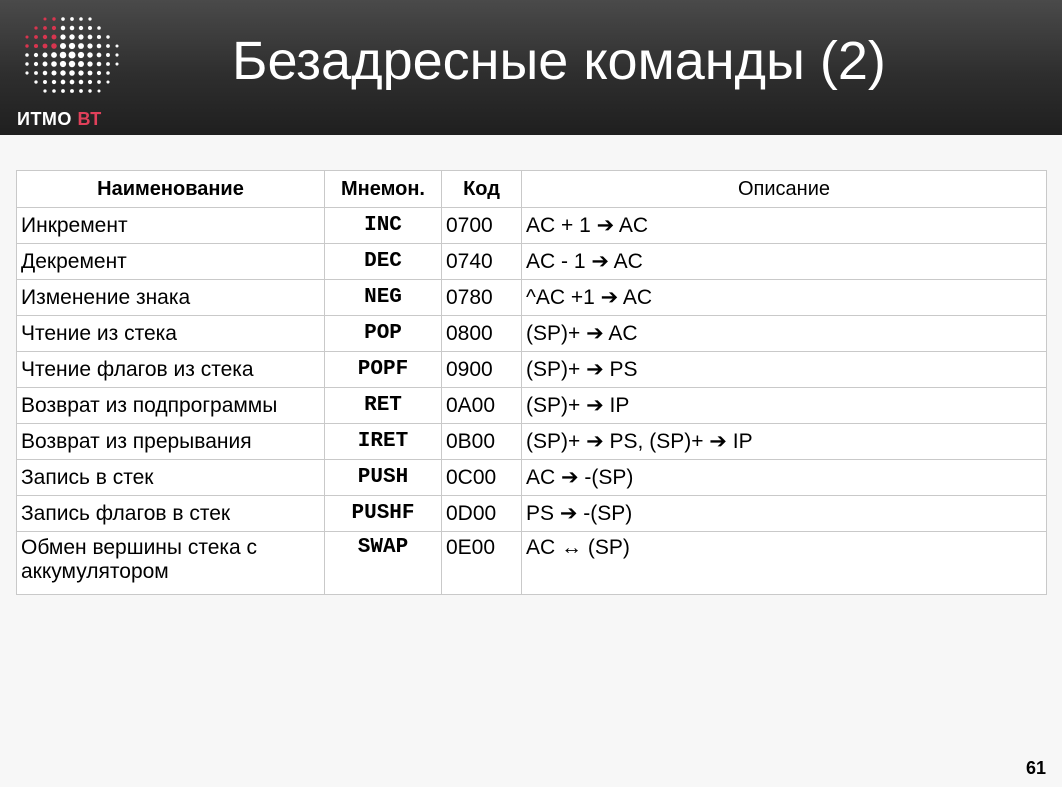 Image resolution: width=1062 pixels, height=787 pixels. Describe the element at coordinates (383, 369) in the screenshot. I see `cell-mnemonic: POPF` at that location.